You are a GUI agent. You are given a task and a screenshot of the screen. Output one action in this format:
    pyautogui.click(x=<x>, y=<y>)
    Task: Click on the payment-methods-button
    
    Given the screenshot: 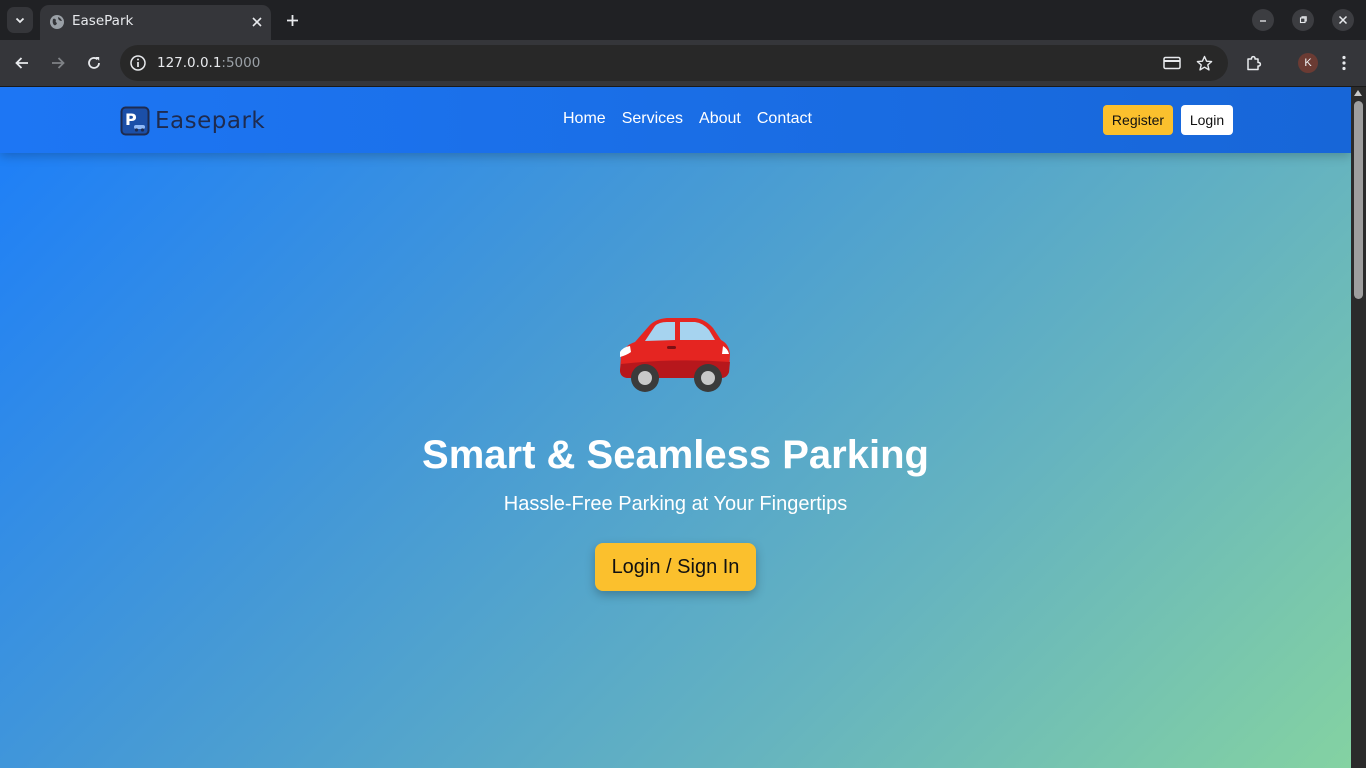 What is the action you would take?
    pyautogui.click(x=1172, y=63)
    